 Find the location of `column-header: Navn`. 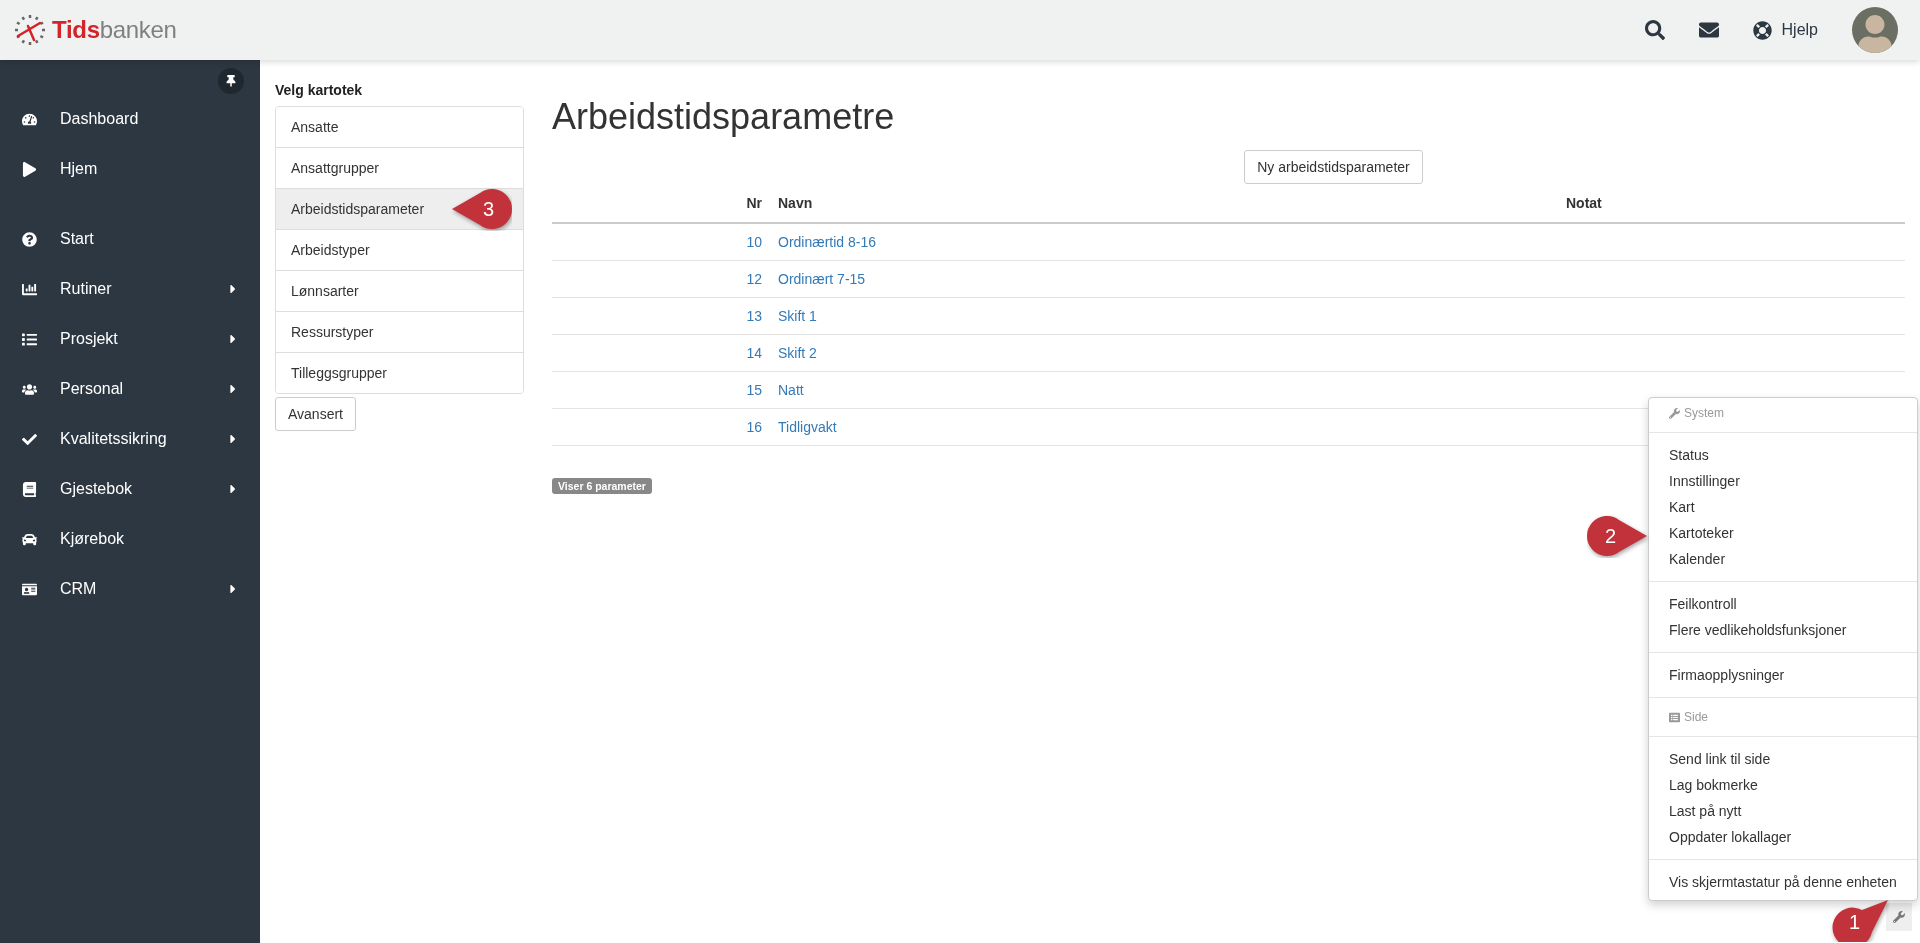

column-header: Navn is located at coordinates (795, 203).